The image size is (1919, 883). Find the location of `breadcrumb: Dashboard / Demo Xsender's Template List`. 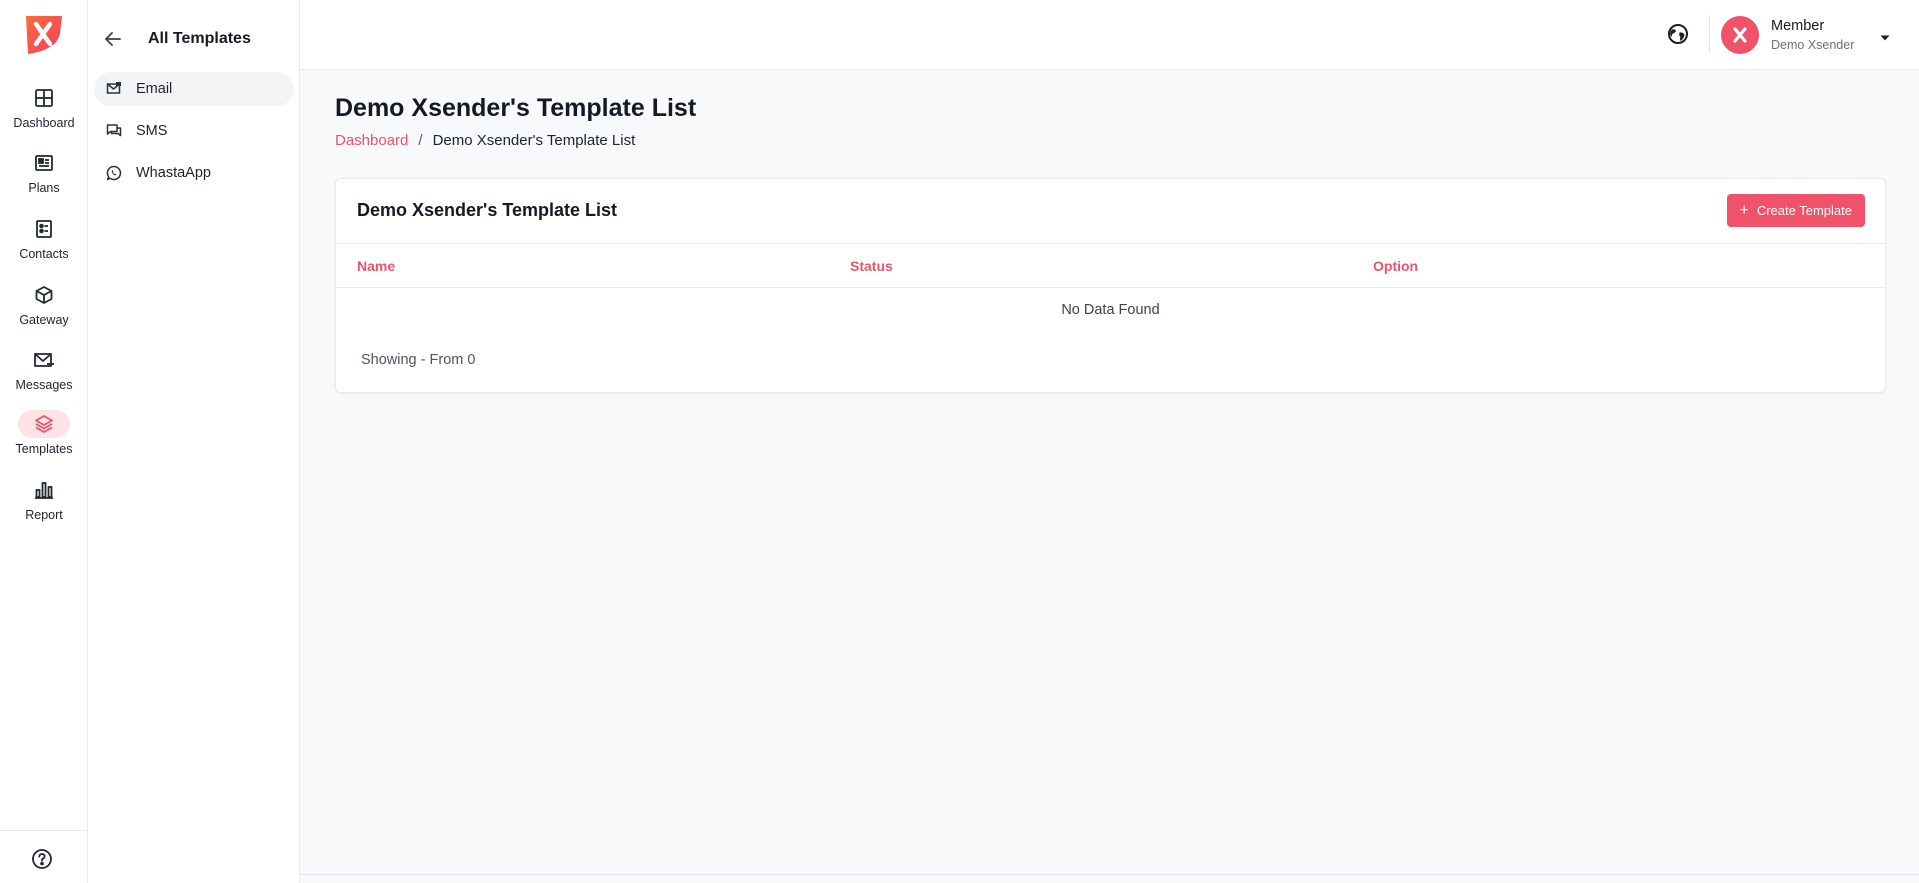

breadcrumb: Dashboard / Demo Xsender's Template List is located at coordinates (485, 140).